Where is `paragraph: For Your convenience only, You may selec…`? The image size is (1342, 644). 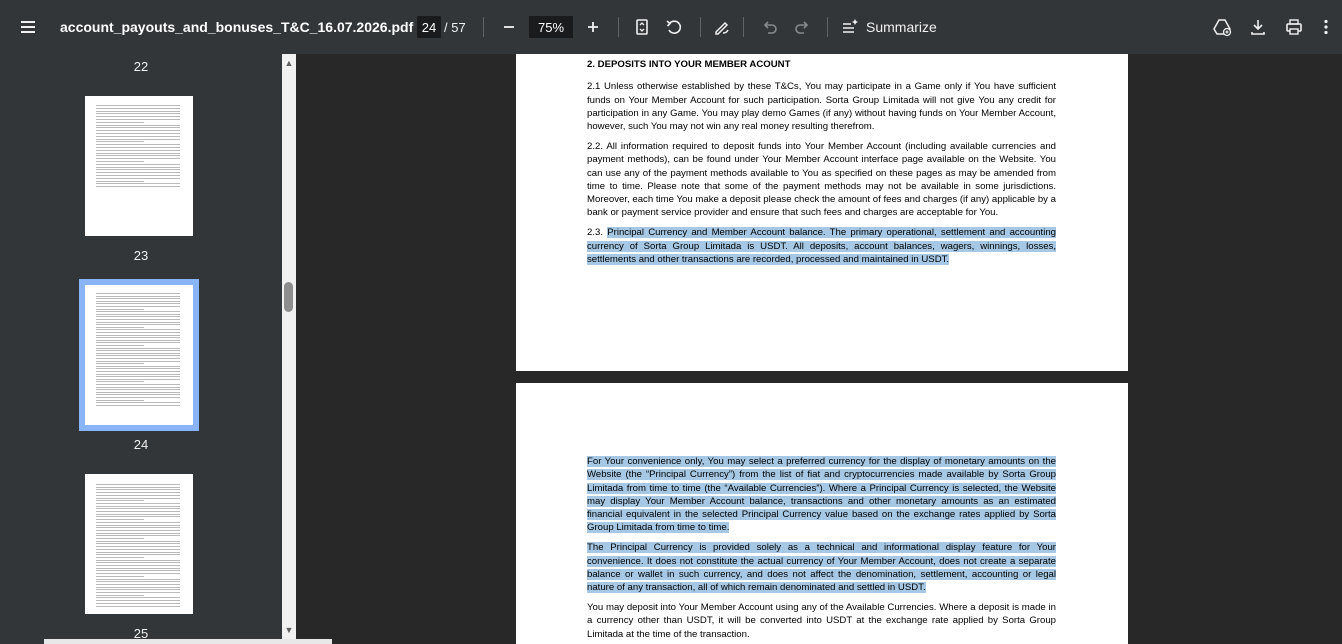 paragraph: For Your convenience only, You may selec… is located at coordinates (821, 495).